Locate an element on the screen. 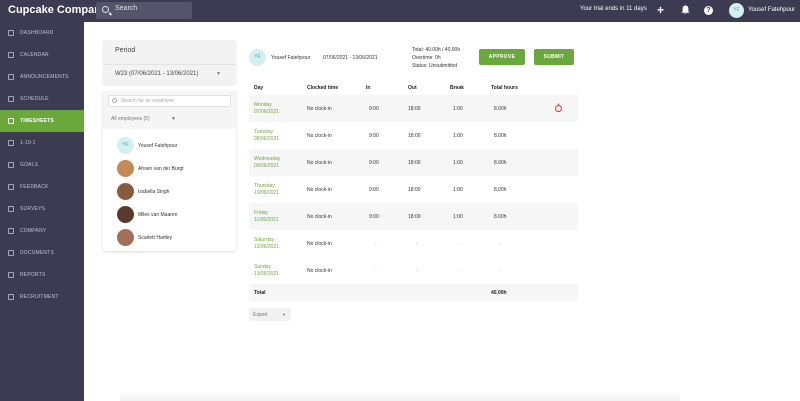  date: 09/06/2021 is located at coordinates (267, 166).